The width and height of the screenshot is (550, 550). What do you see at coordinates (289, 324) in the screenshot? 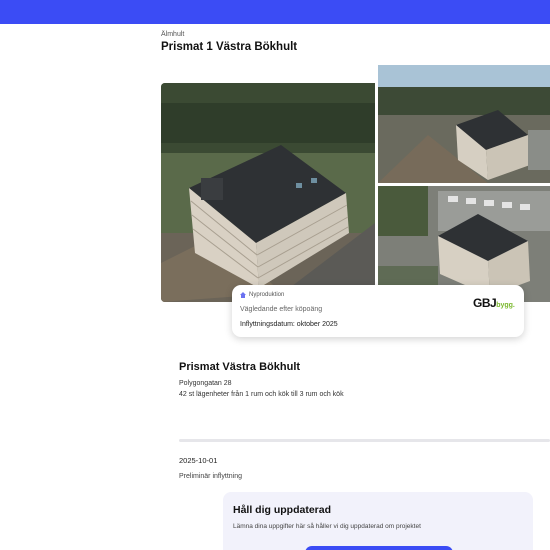
I see `move-in-date: Inflyttningsdatum: oktober 2025` at bounding box center [289, 324].